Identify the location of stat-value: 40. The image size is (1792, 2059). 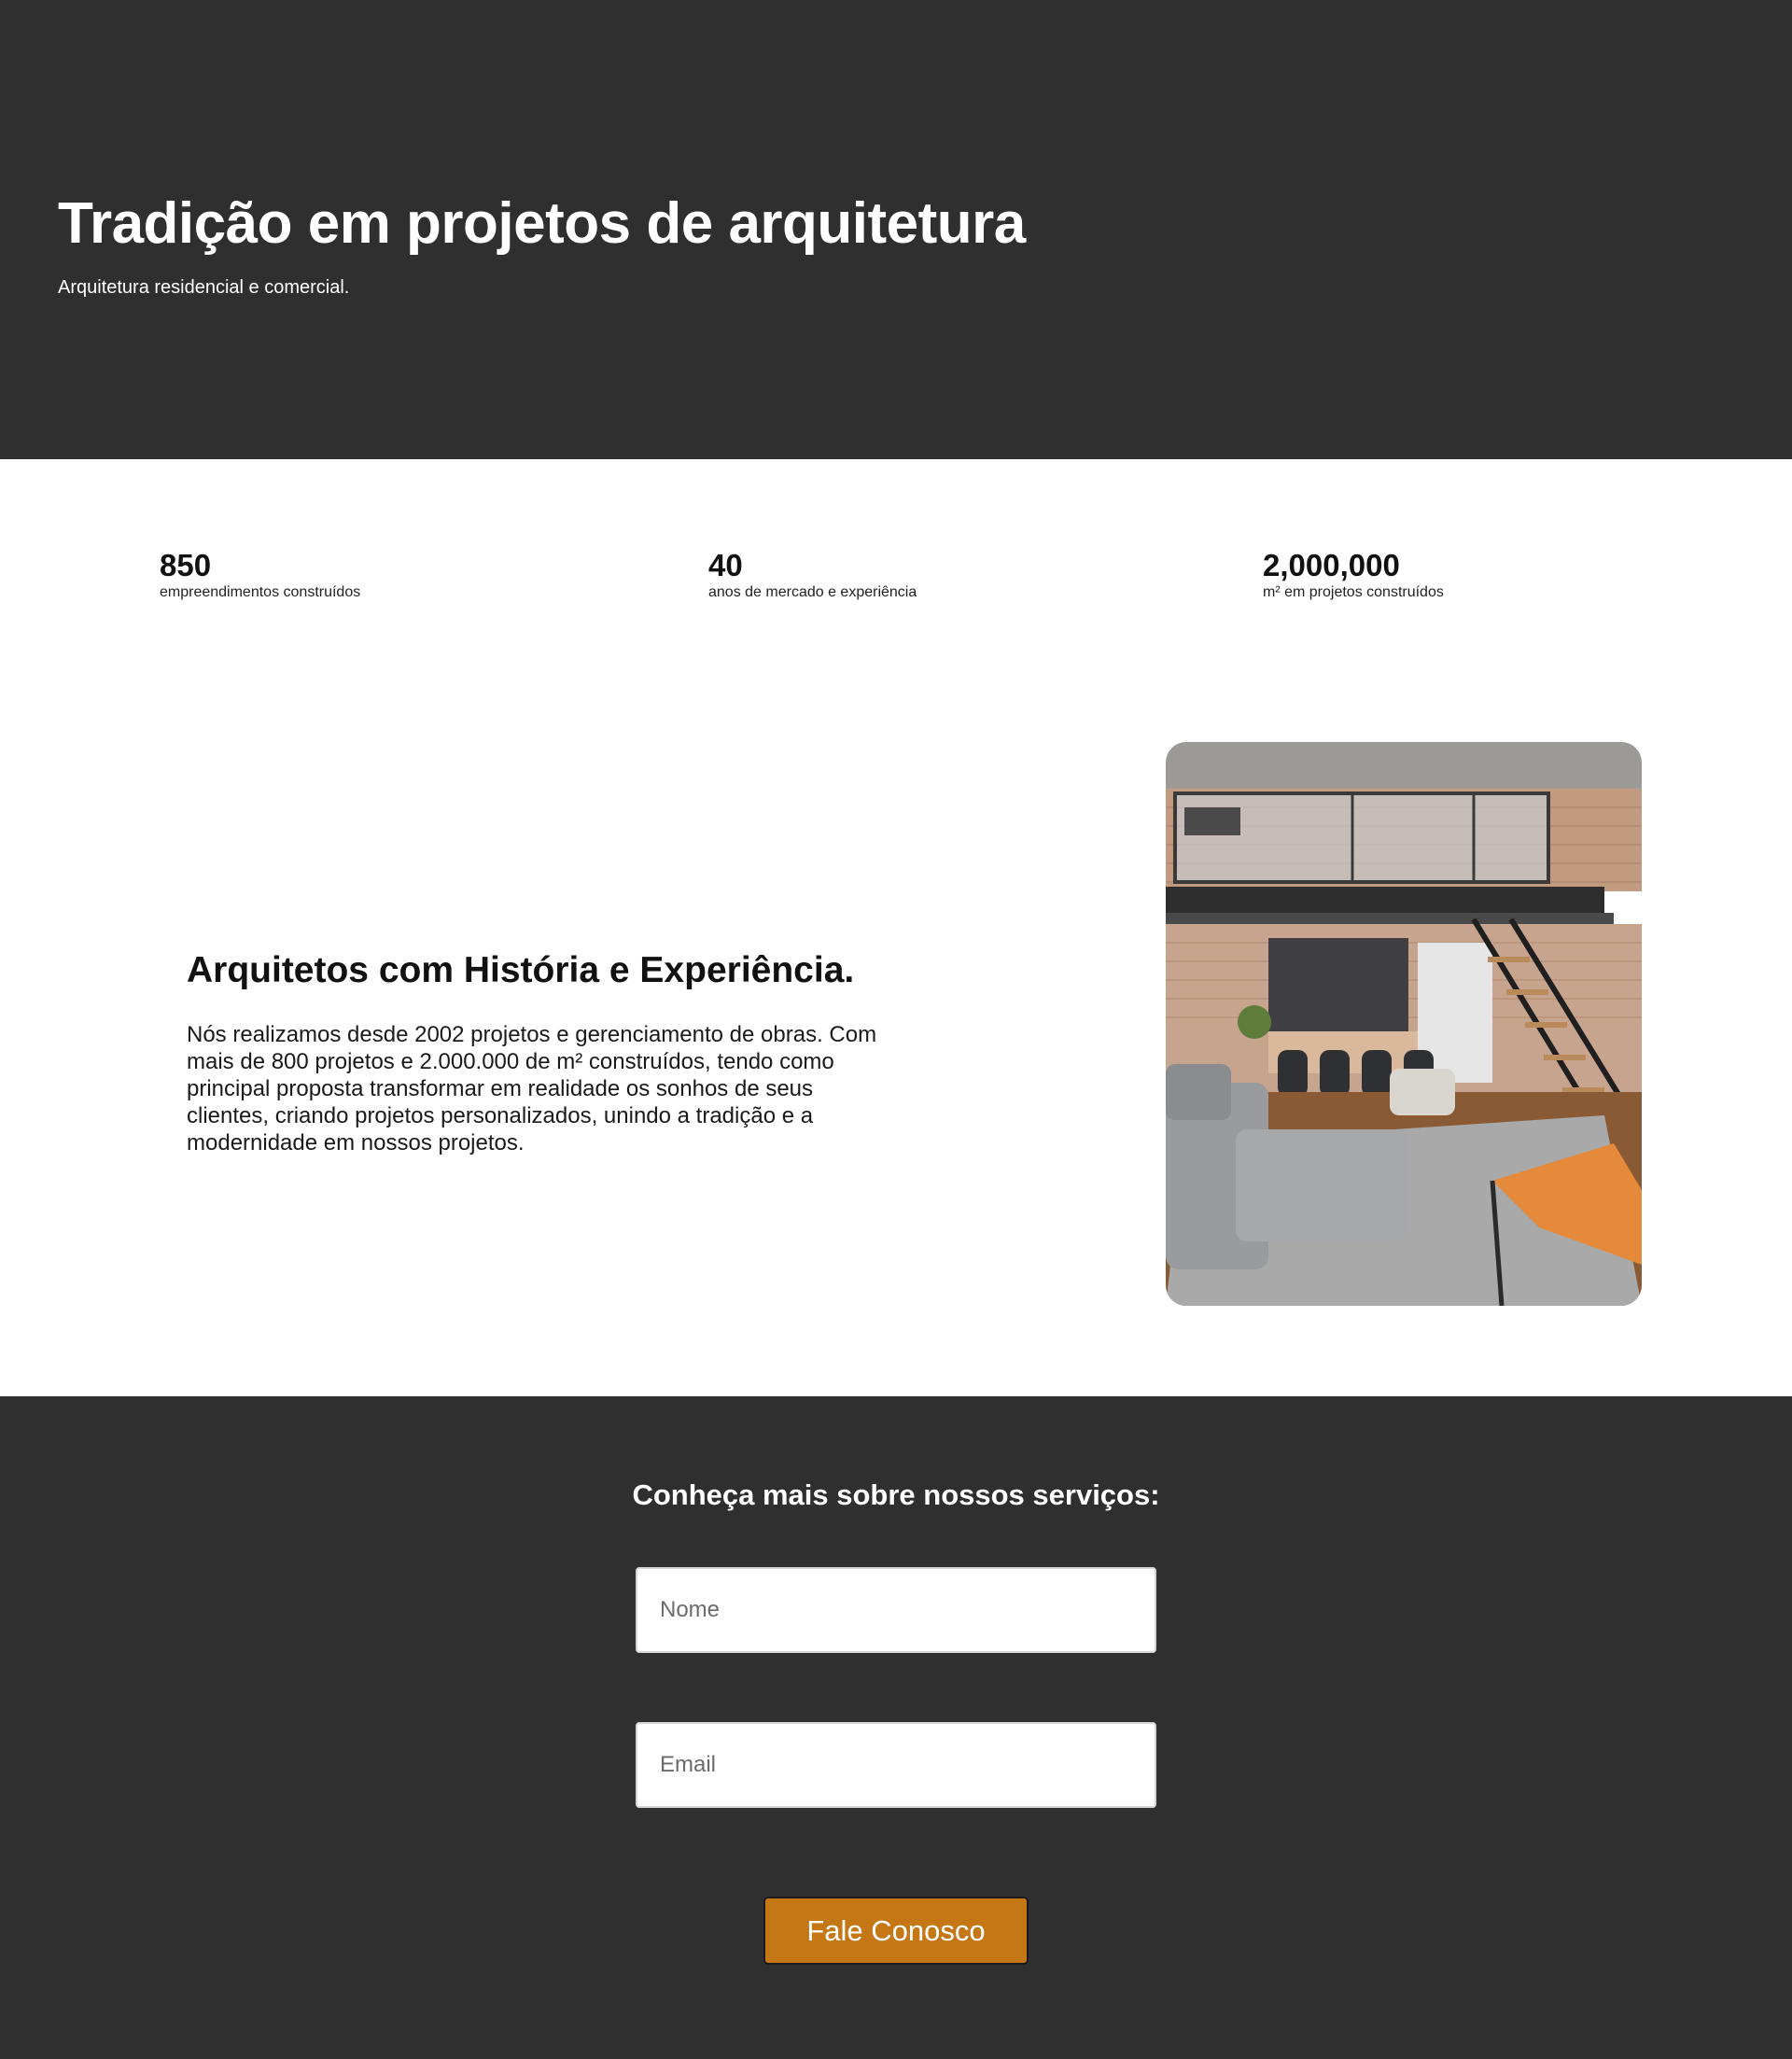
(725, 565).